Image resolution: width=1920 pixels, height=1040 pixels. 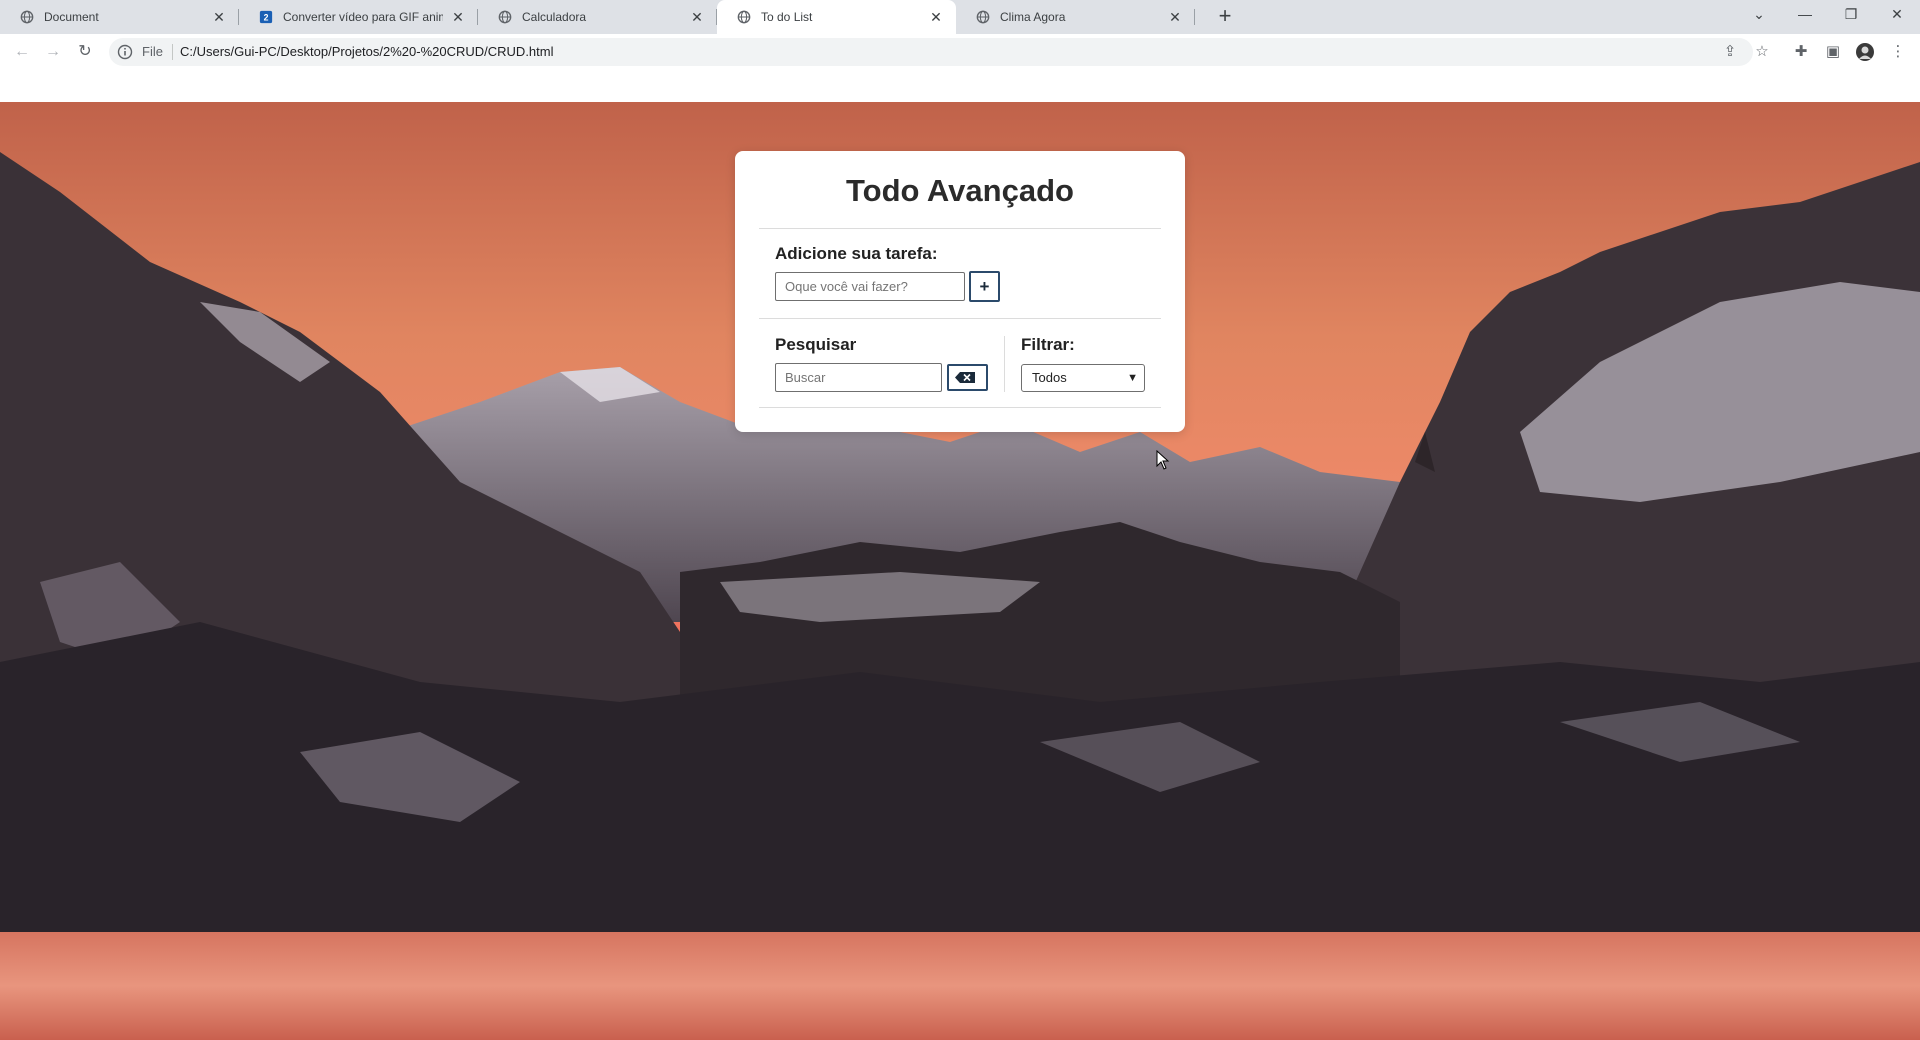 What do you see at coordinates (53, 52) in the screenshot?
I see `forward-arrow-icon: →` at bounding box center [53, 52].